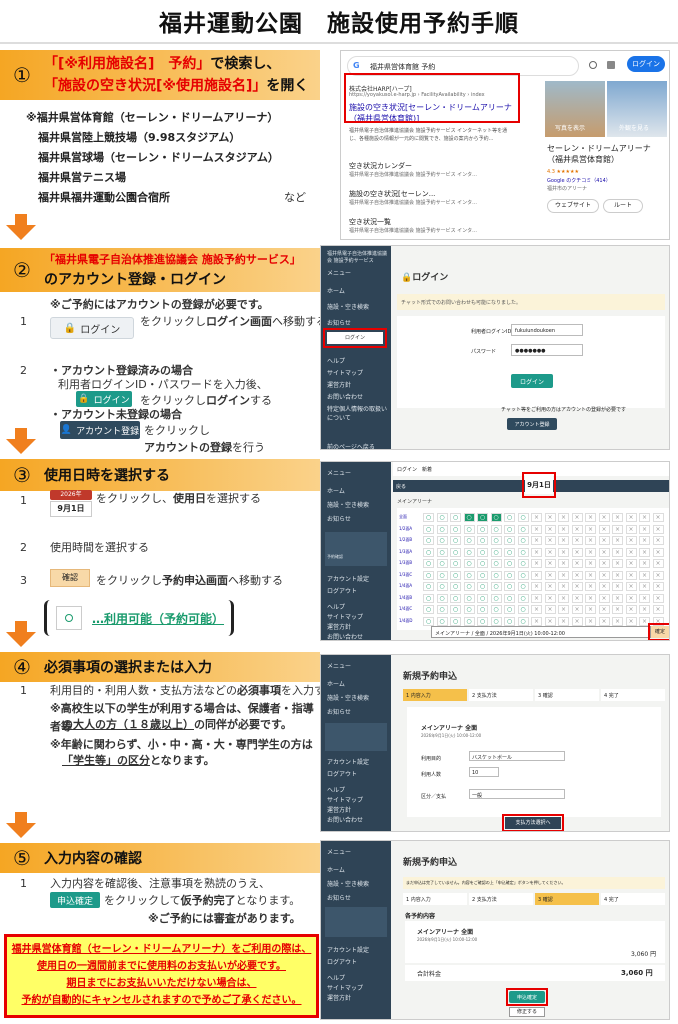  I want to click on login-id-field: fukuiundoukoen, so click(547, 330).